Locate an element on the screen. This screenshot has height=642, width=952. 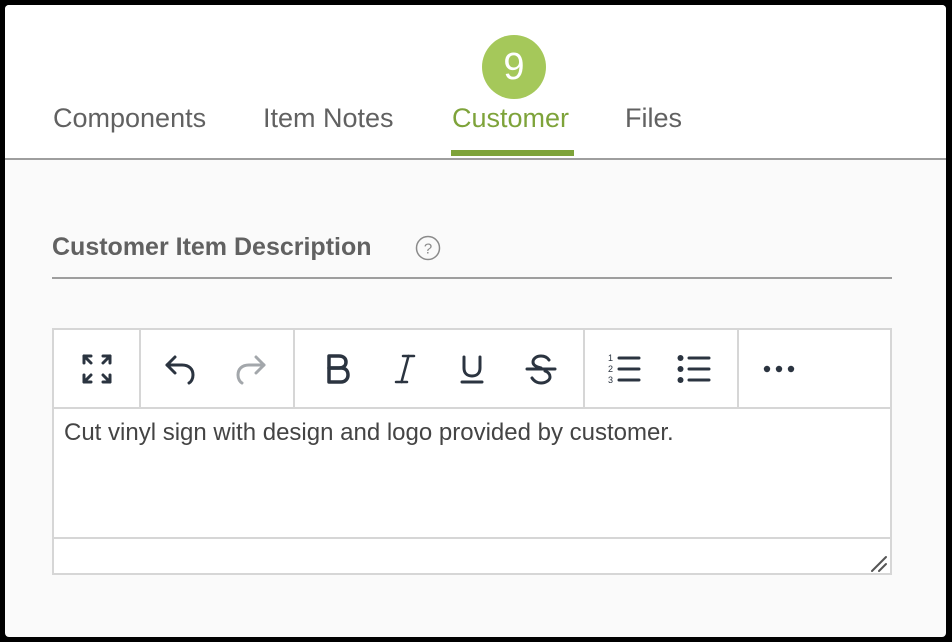
svg-text: 2 is located at coordinates (610, 369).